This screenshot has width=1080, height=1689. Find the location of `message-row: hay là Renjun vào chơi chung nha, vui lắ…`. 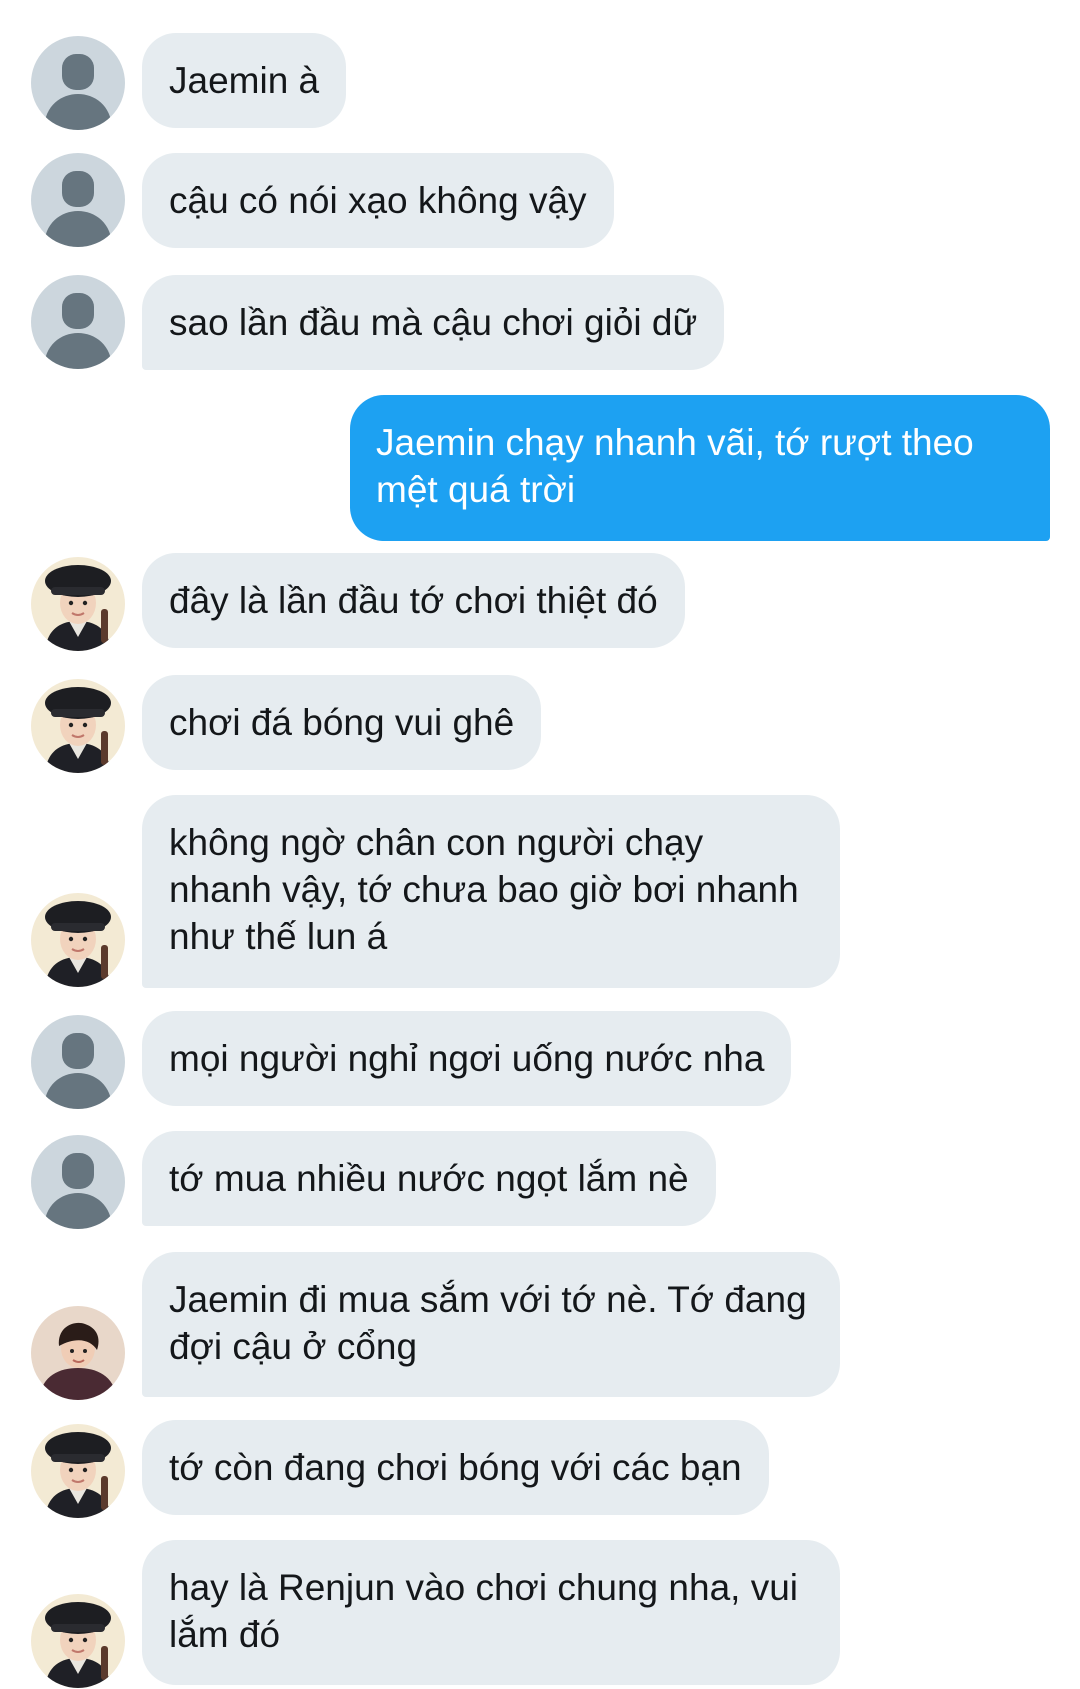

message-row: hay là Renjun vào chơi chung nha, vui lắ… is located at coordinates (540, 1614).